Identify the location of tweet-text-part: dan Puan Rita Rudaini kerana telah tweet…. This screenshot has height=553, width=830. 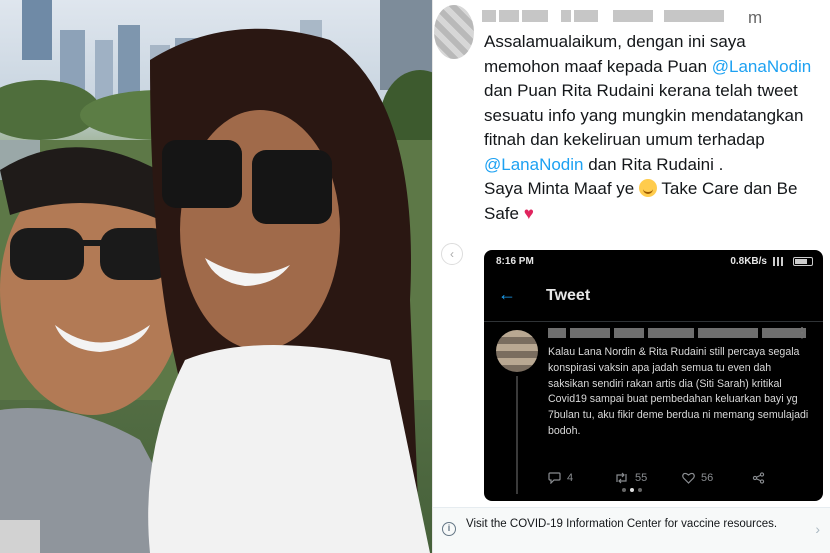
(644, 115).